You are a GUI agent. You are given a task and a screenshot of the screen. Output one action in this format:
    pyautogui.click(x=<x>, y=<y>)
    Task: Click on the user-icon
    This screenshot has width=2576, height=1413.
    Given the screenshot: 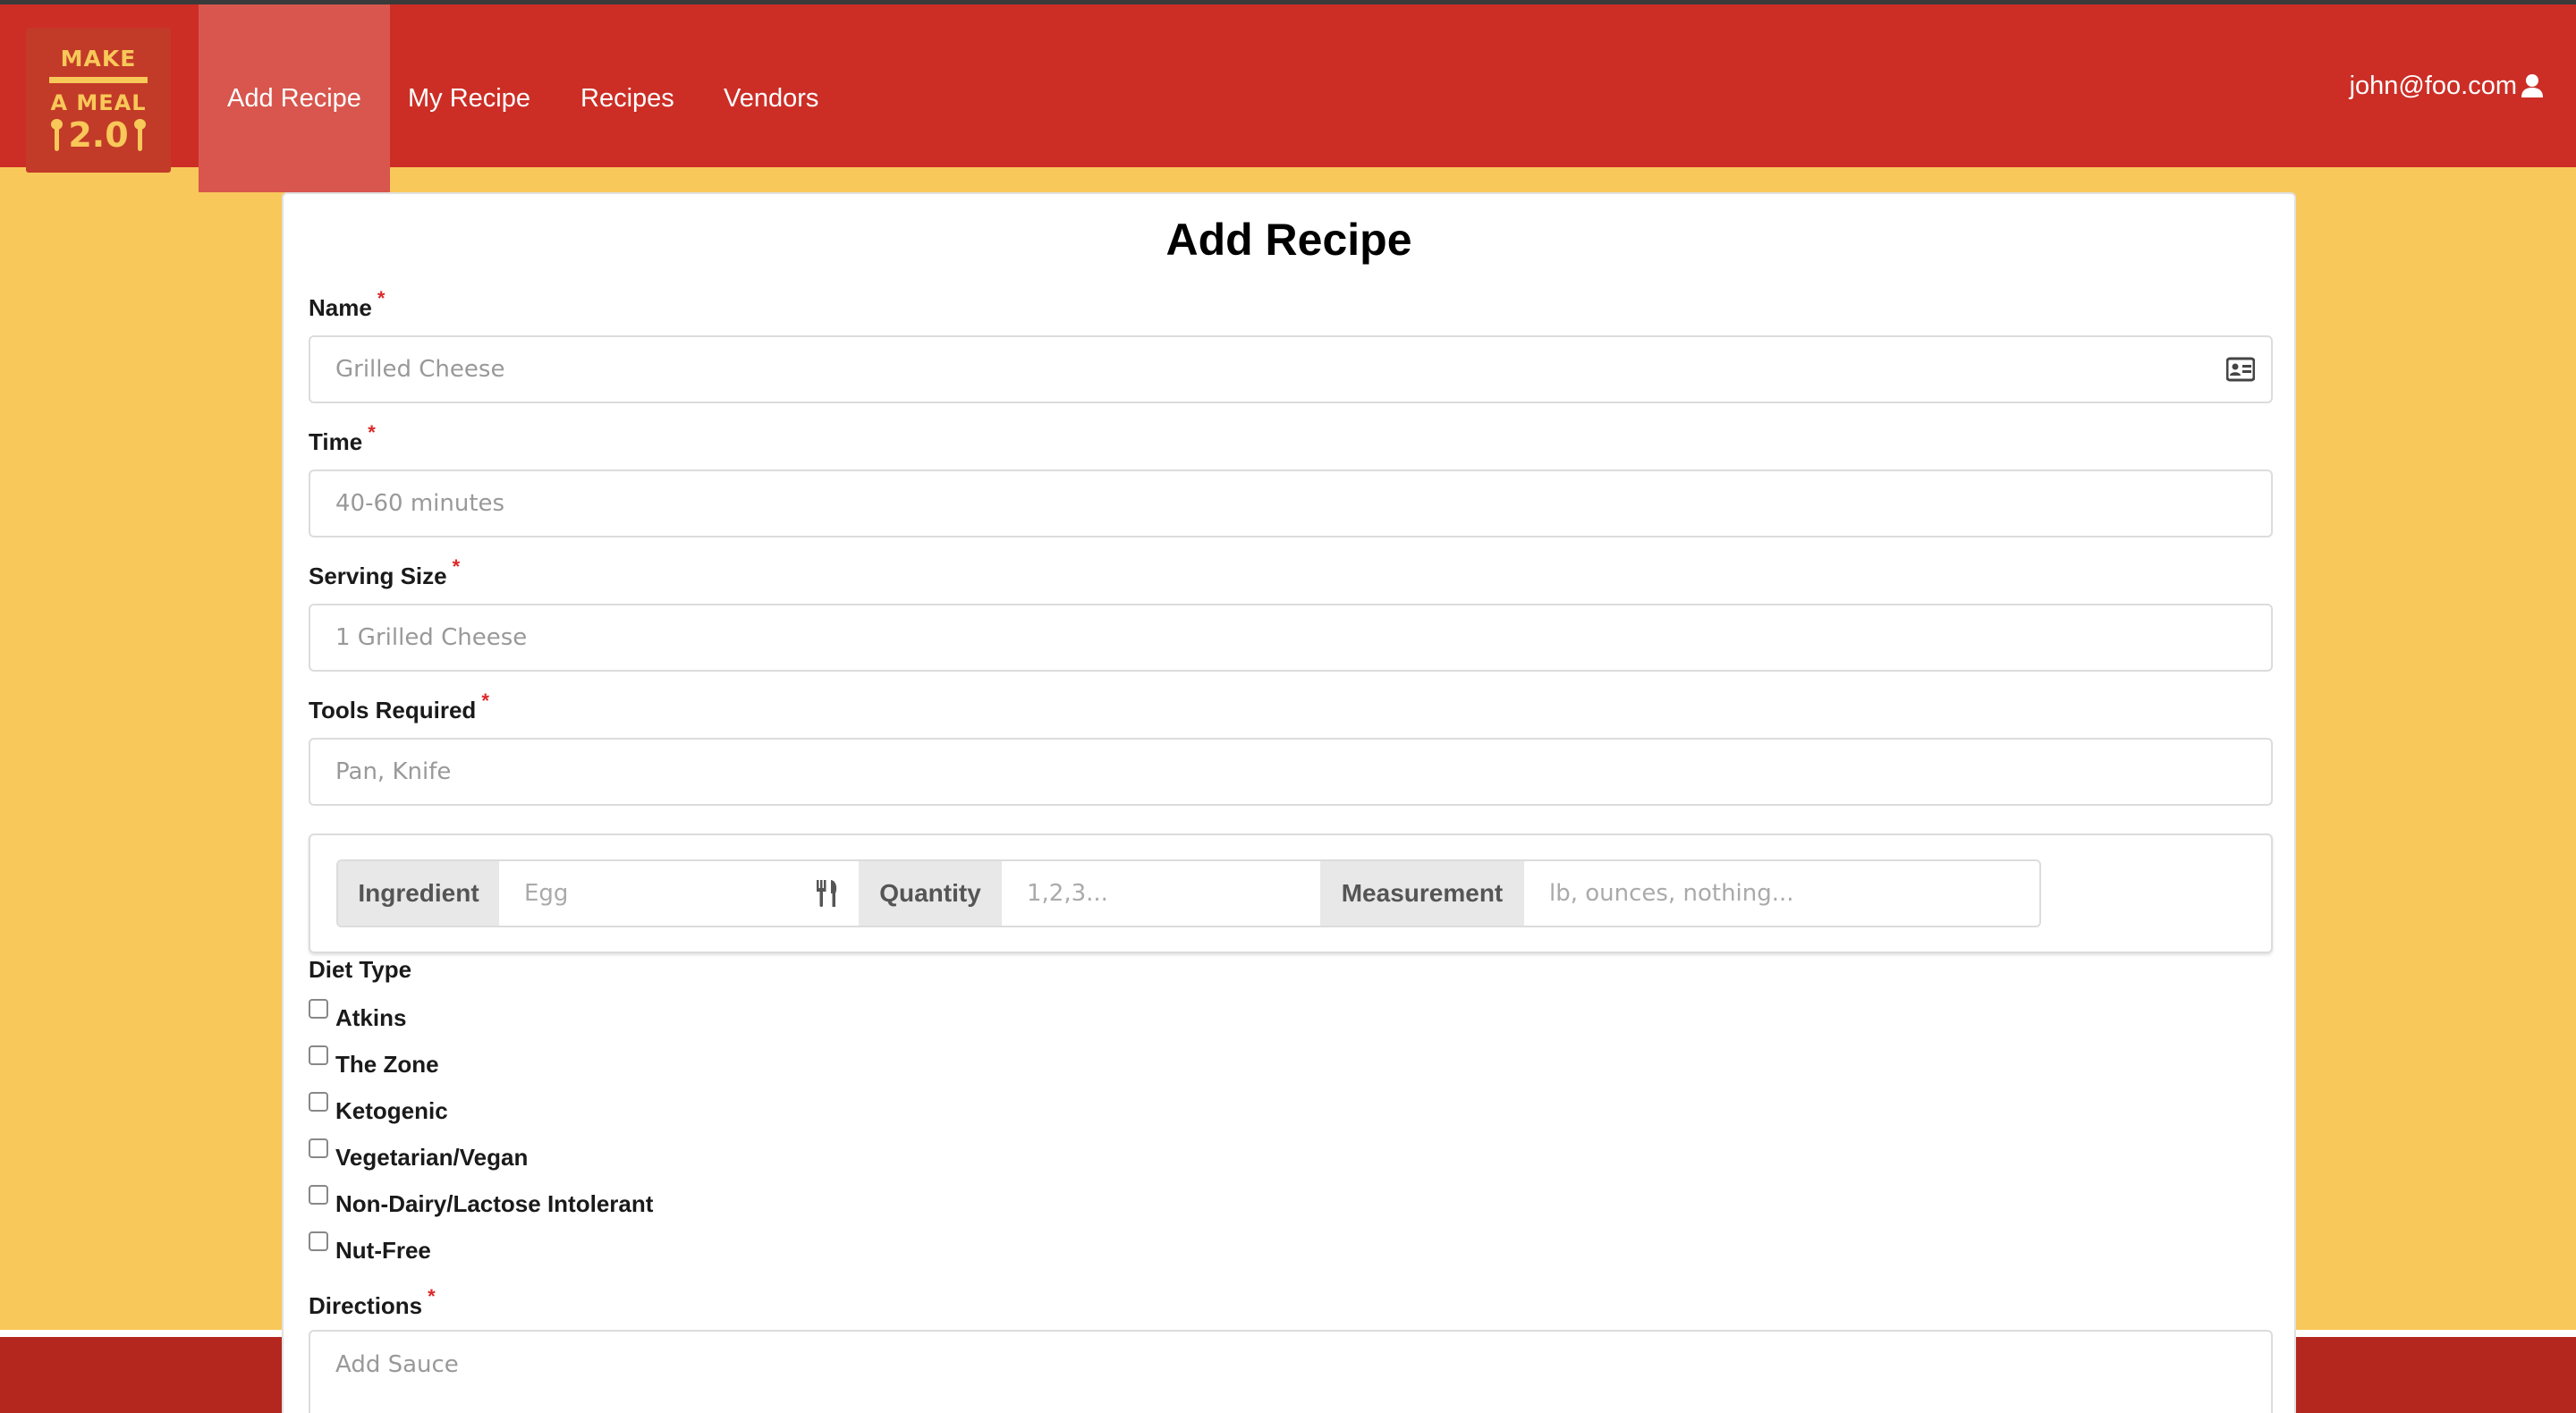 What is the action you would take?
    pyautogui.click(x=2532, y=85)
    